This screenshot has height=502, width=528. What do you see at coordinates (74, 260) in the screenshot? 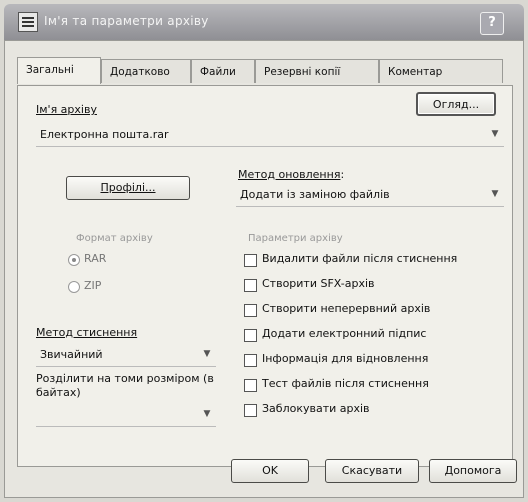
I see `rar-radio` at bounding box center [74, 260].